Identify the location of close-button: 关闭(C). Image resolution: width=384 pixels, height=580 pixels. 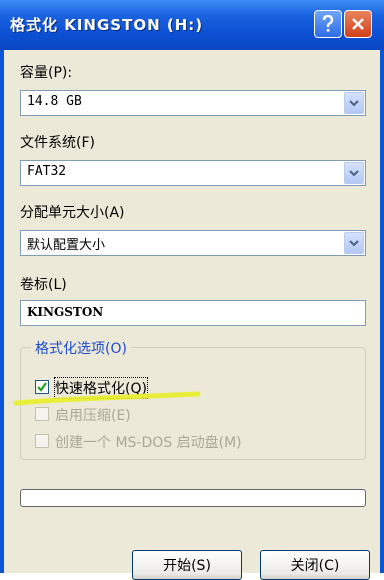
(315, 565).